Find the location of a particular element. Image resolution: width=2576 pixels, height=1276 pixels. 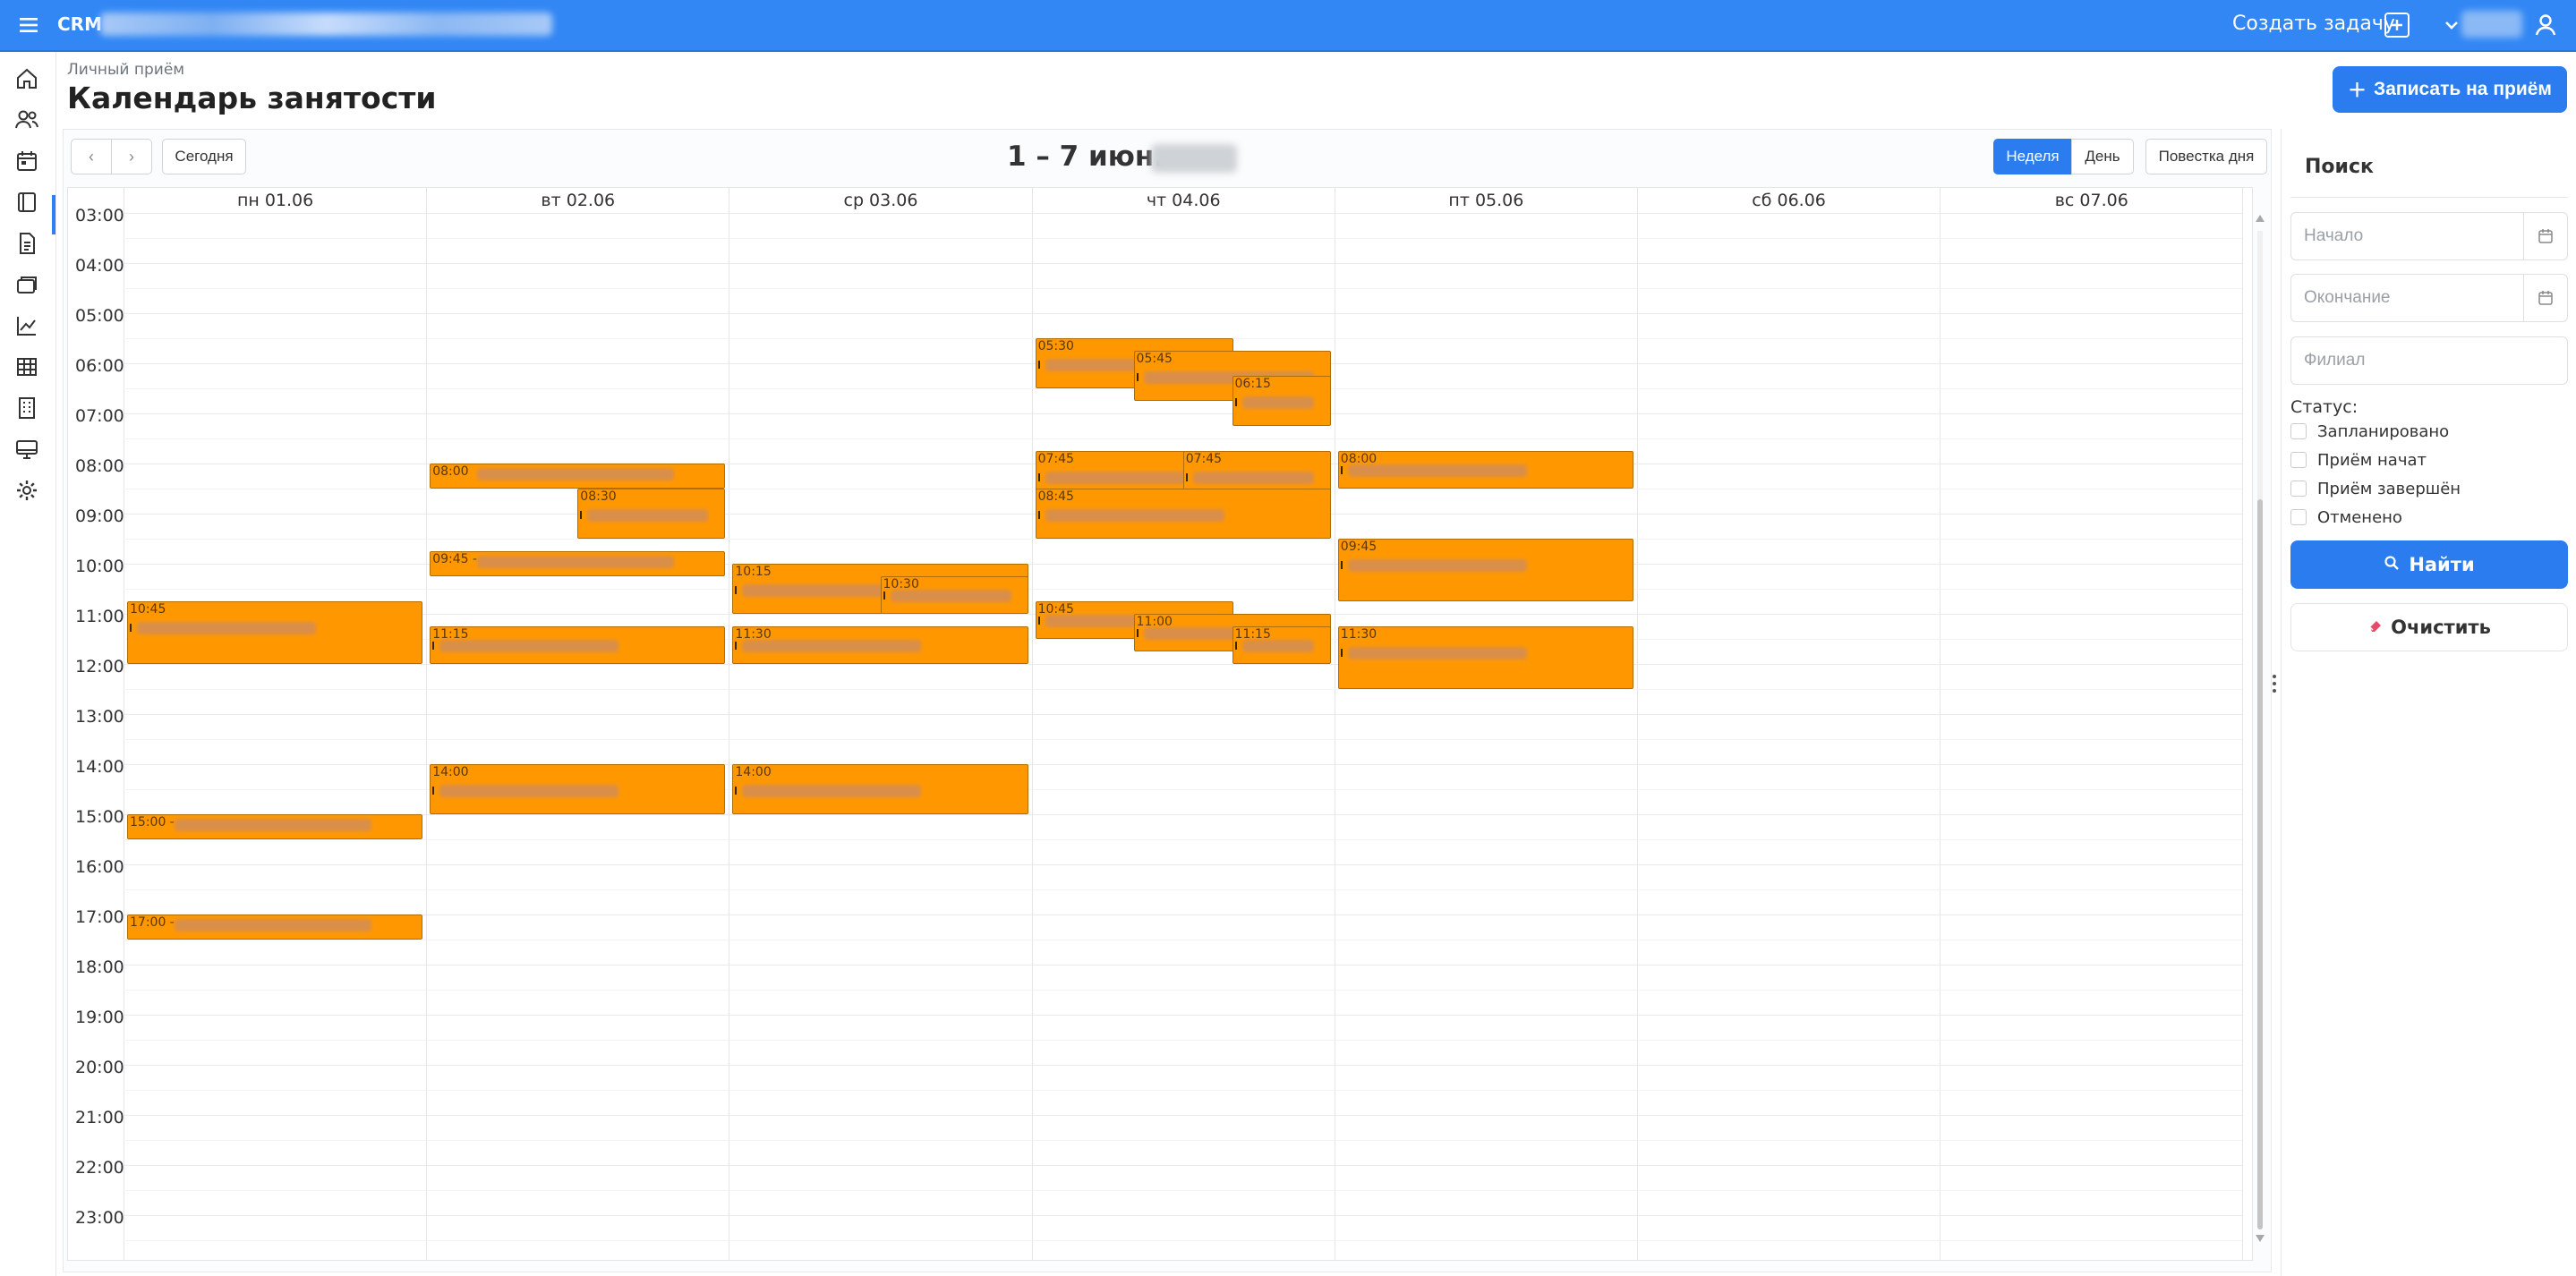

find-button: Найти is located at coordinates (2429, 564).